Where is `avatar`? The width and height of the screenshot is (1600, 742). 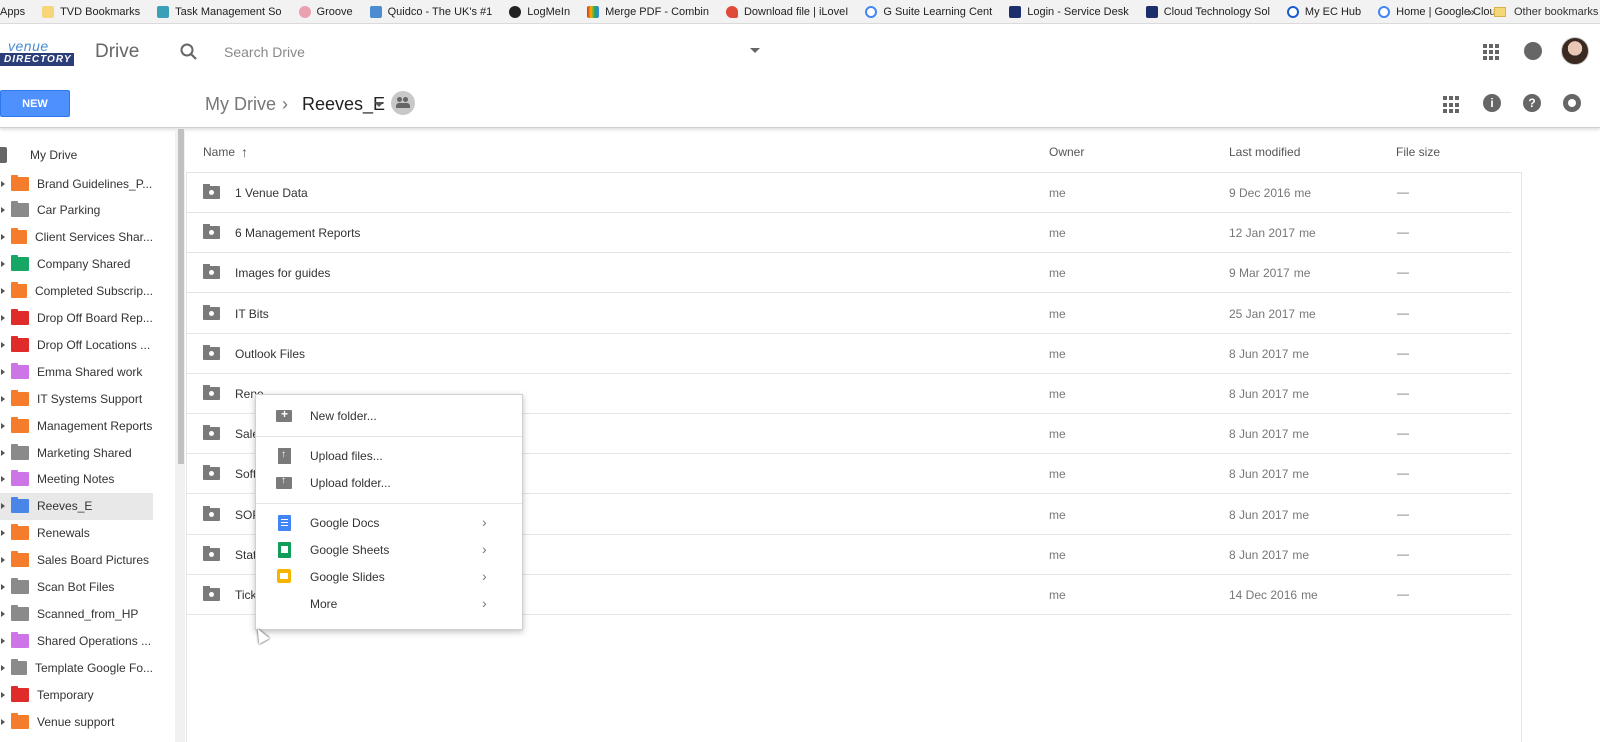
avatar is located at coordinates (1575, 51).